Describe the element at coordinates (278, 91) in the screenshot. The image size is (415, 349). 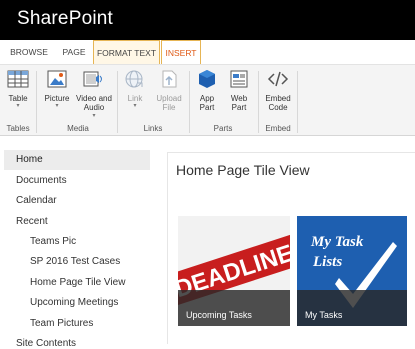
I see `embed-code-button: Embed Code` at that location.